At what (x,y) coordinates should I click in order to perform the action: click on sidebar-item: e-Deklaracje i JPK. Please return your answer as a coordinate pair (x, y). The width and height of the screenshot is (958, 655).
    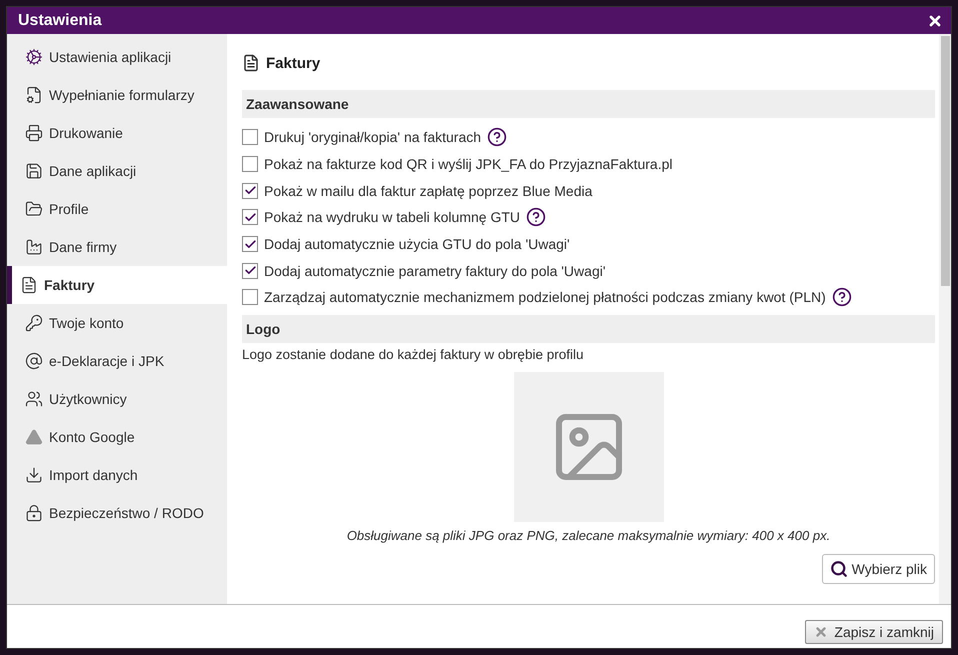
    Looking at the image, I should click on (117, 361).